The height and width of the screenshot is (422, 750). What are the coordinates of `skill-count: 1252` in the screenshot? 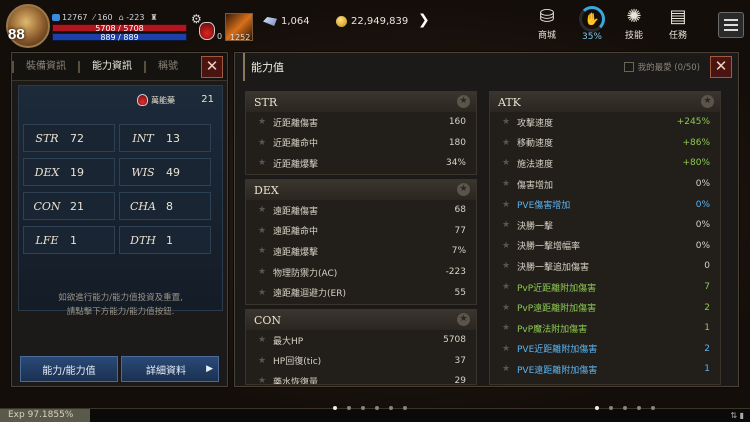 It's located at (240, 37).